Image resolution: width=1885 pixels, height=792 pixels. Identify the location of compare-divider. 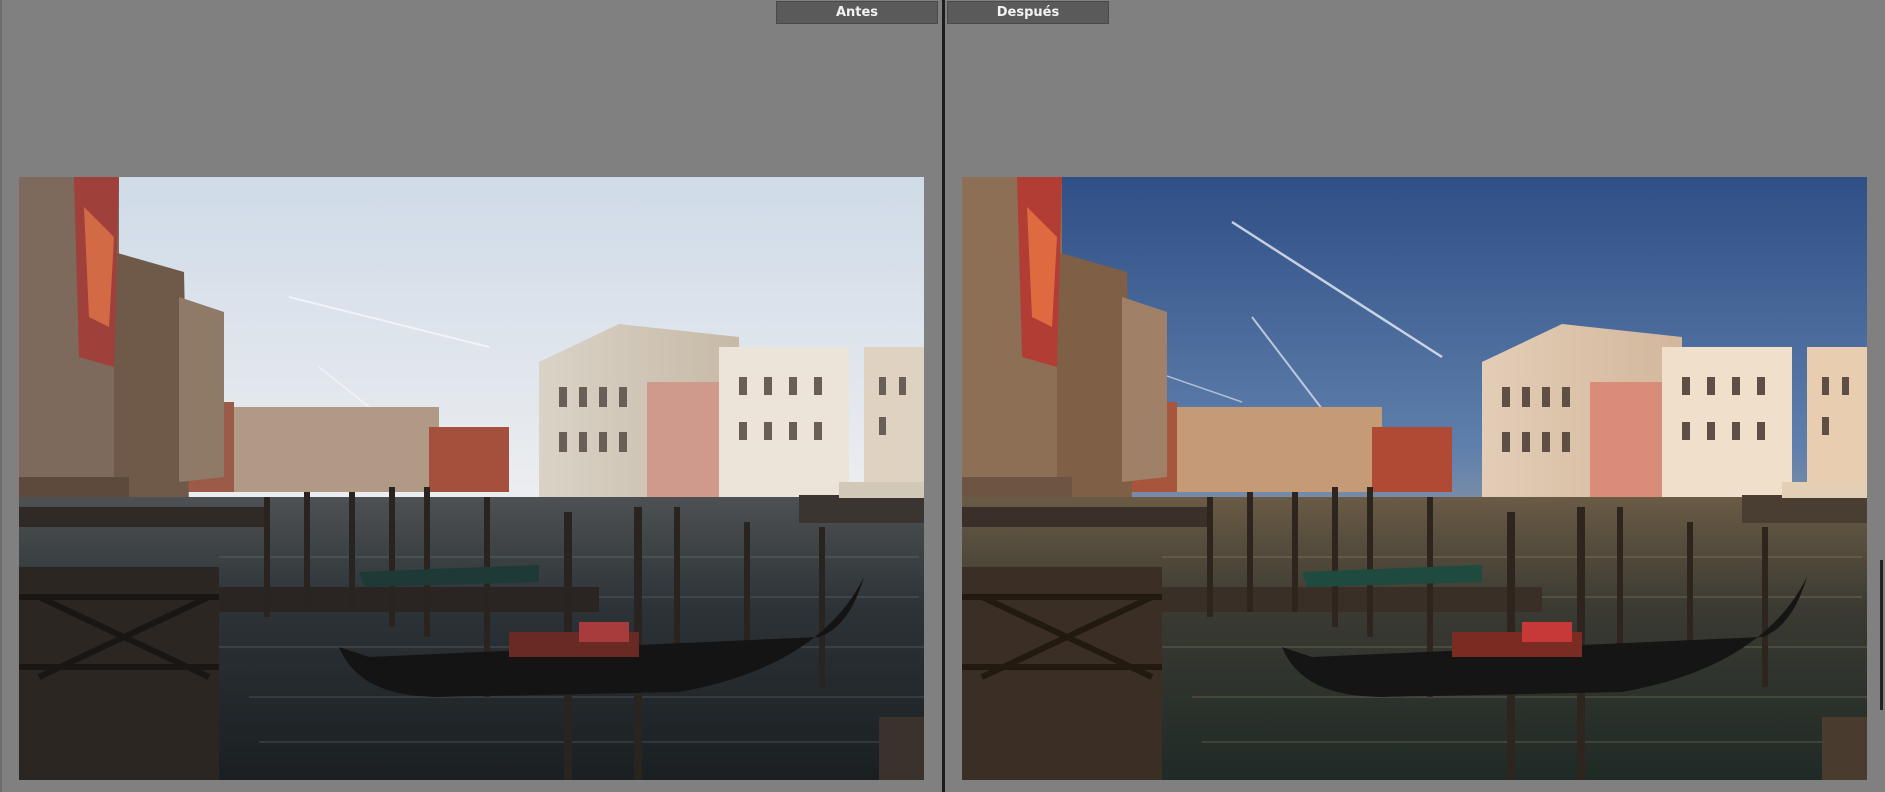
(943, 396).